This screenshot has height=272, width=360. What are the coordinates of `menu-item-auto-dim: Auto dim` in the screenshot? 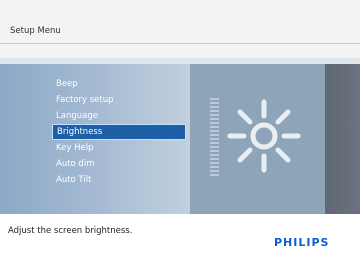 It's located at (119, 164).